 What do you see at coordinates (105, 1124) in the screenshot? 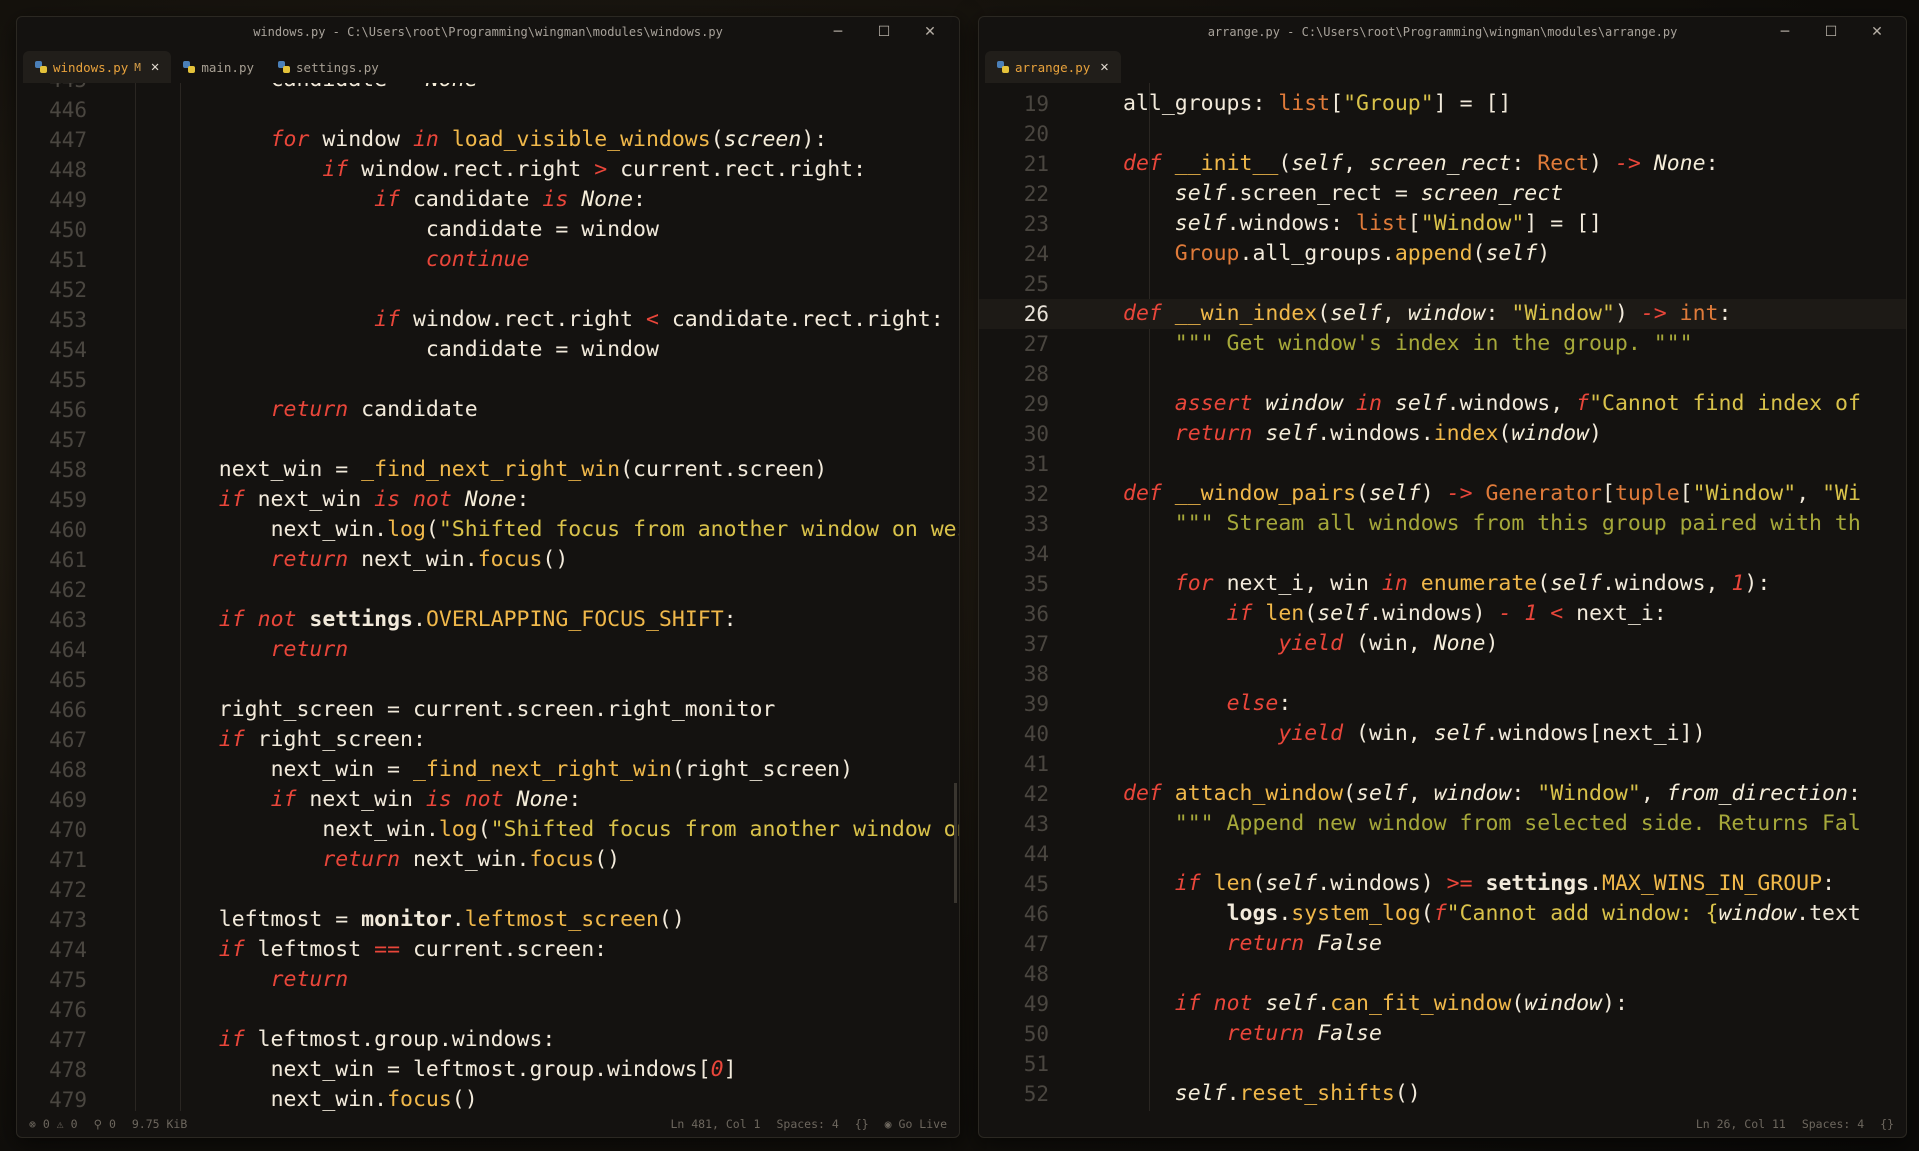
I see `ports-indicator: ⚲ 0` at bounding box center [105, 1124].